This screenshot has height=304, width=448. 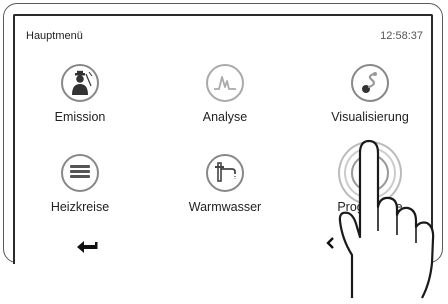 I want to click on menu-tile-heizkreise: Heizkreise, so click(x=80, y=184).